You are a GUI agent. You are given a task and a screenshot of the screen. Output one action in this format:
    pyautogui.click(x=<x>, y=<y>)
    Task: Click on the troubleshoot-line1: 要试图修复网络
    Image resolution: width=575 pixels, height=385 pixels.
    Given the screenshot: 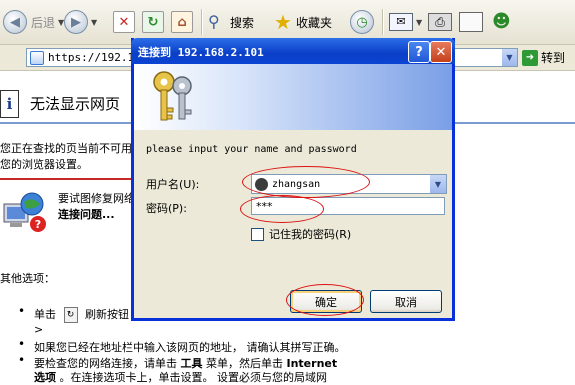 What is the action you would take?
    pyautogui.click(x=96, y=198)
    